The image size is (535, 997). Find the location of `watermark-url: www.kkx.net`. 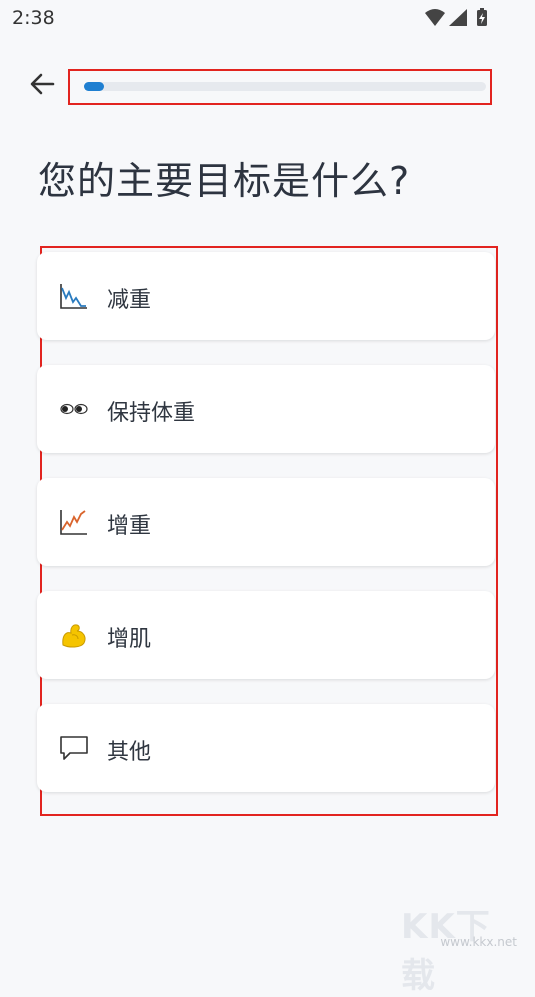

watermark-url: www.kkx.net is located at coordinates (478, 942).